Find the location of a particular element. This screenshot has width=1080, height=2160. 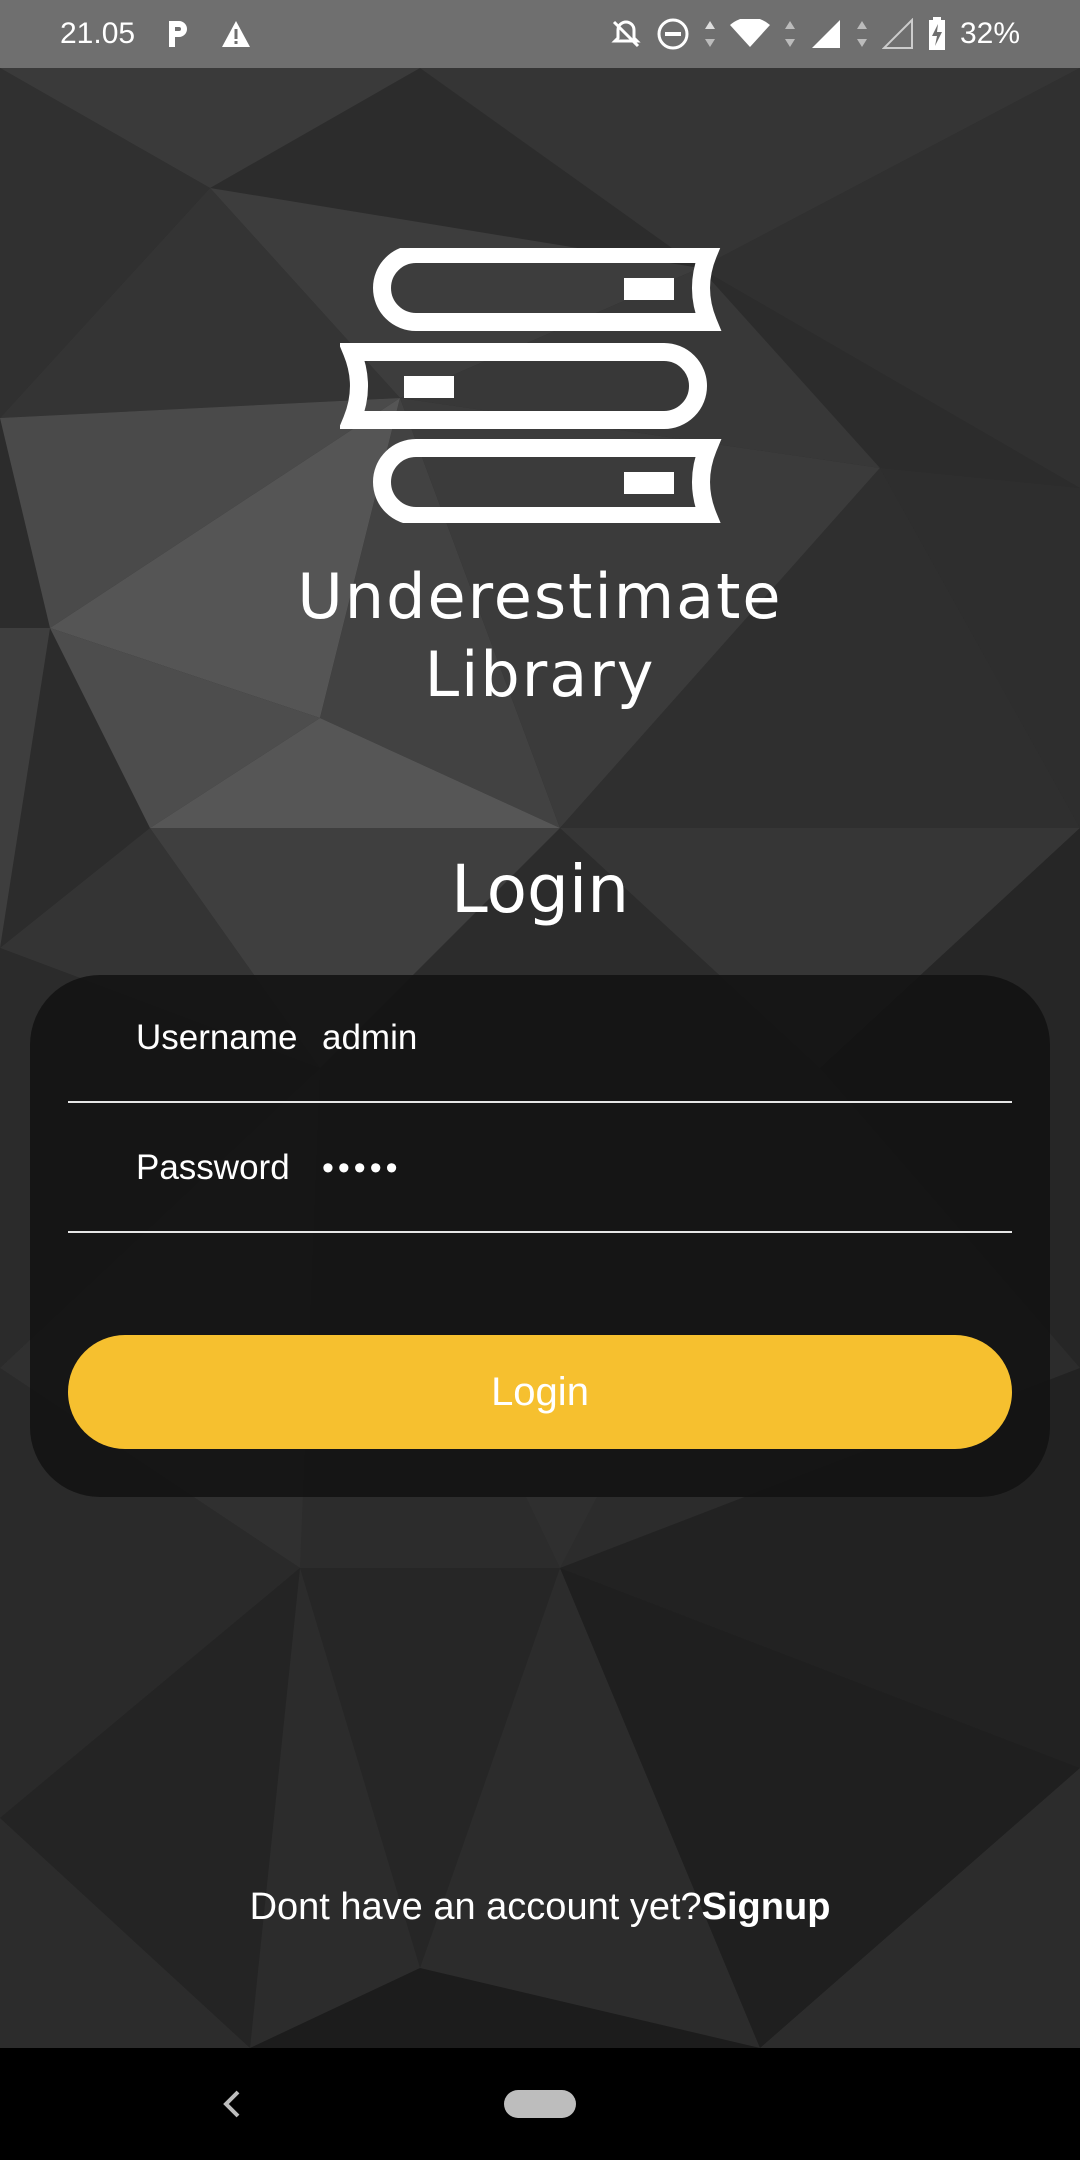

app-title: Underestimate Library is located at coordinates (540, 636).